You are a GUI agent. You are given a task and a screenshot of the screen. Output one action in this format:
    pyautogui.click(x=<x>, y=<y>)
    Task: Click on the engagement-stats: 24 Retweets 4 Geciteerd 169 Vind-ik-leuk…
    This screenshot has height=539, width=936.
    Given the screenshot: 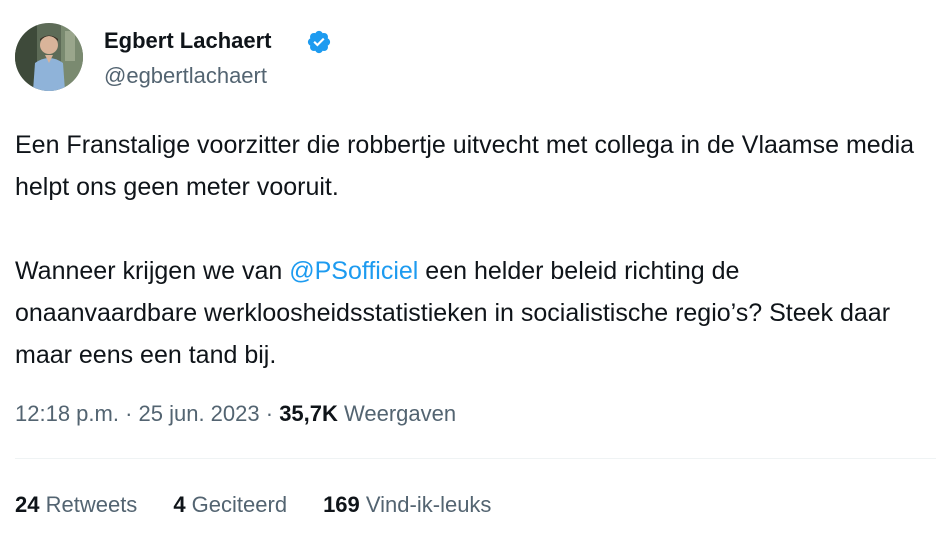 What is the action you would take?
    pyautogui.click(x=271, y=505)
    